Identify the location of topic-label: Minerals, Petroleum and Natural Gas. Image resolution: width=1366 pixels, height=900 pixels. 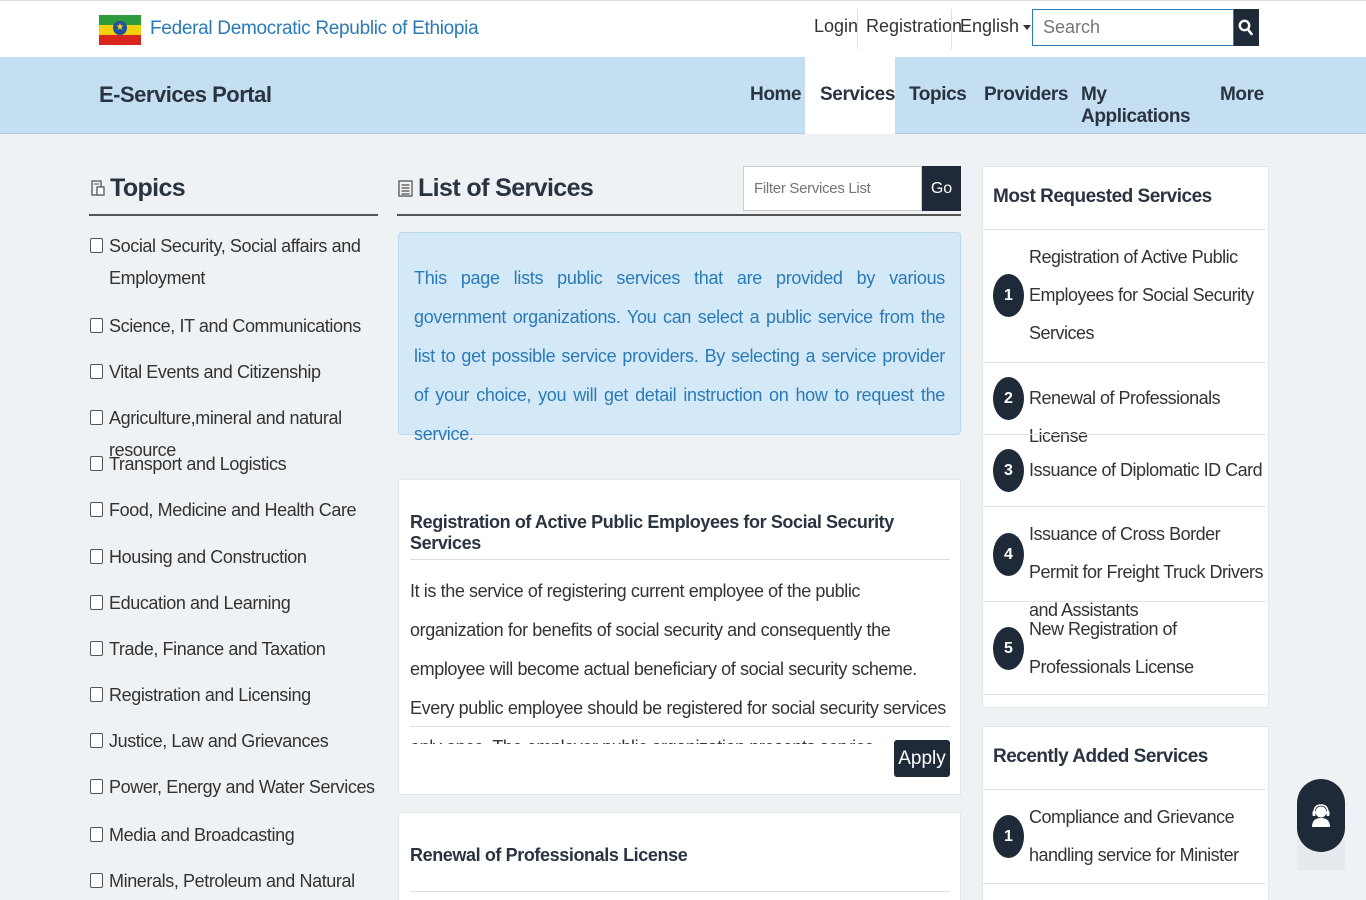
(232, 881).